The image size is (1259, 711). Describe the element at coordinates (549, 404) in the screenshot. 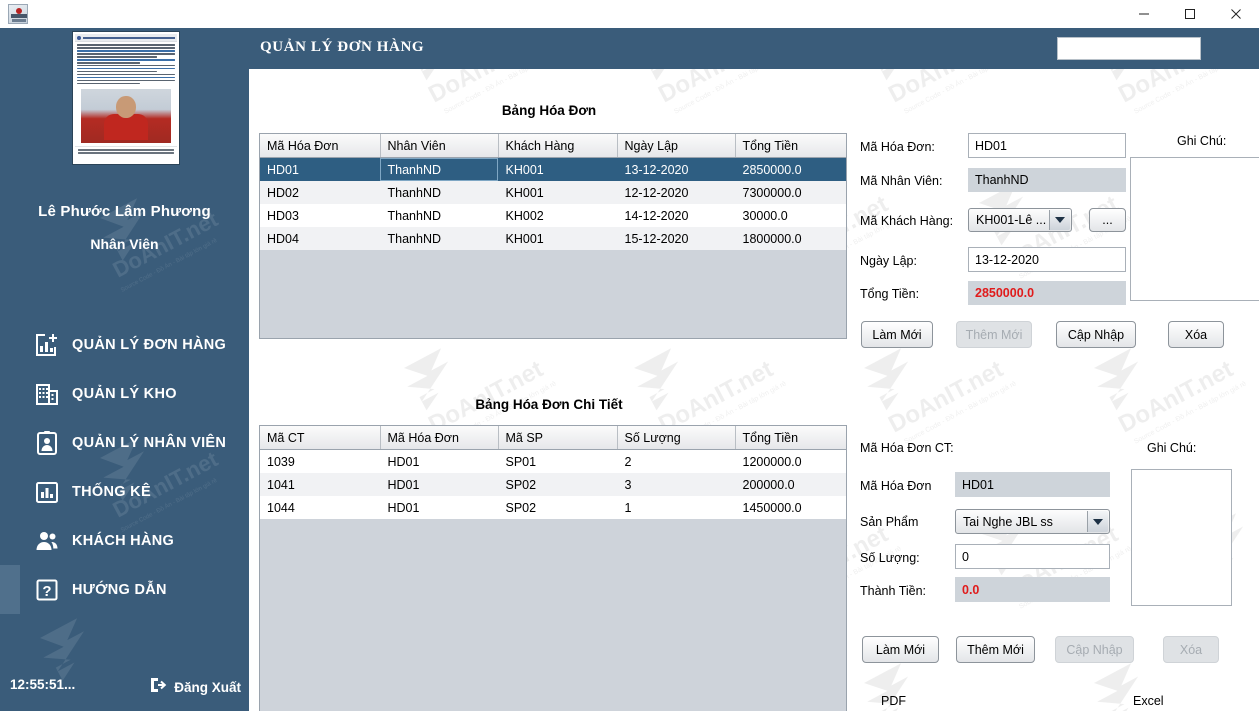

I see `detail-table-title: Bảng Hóa Đơn Chi Tiết` at that location.